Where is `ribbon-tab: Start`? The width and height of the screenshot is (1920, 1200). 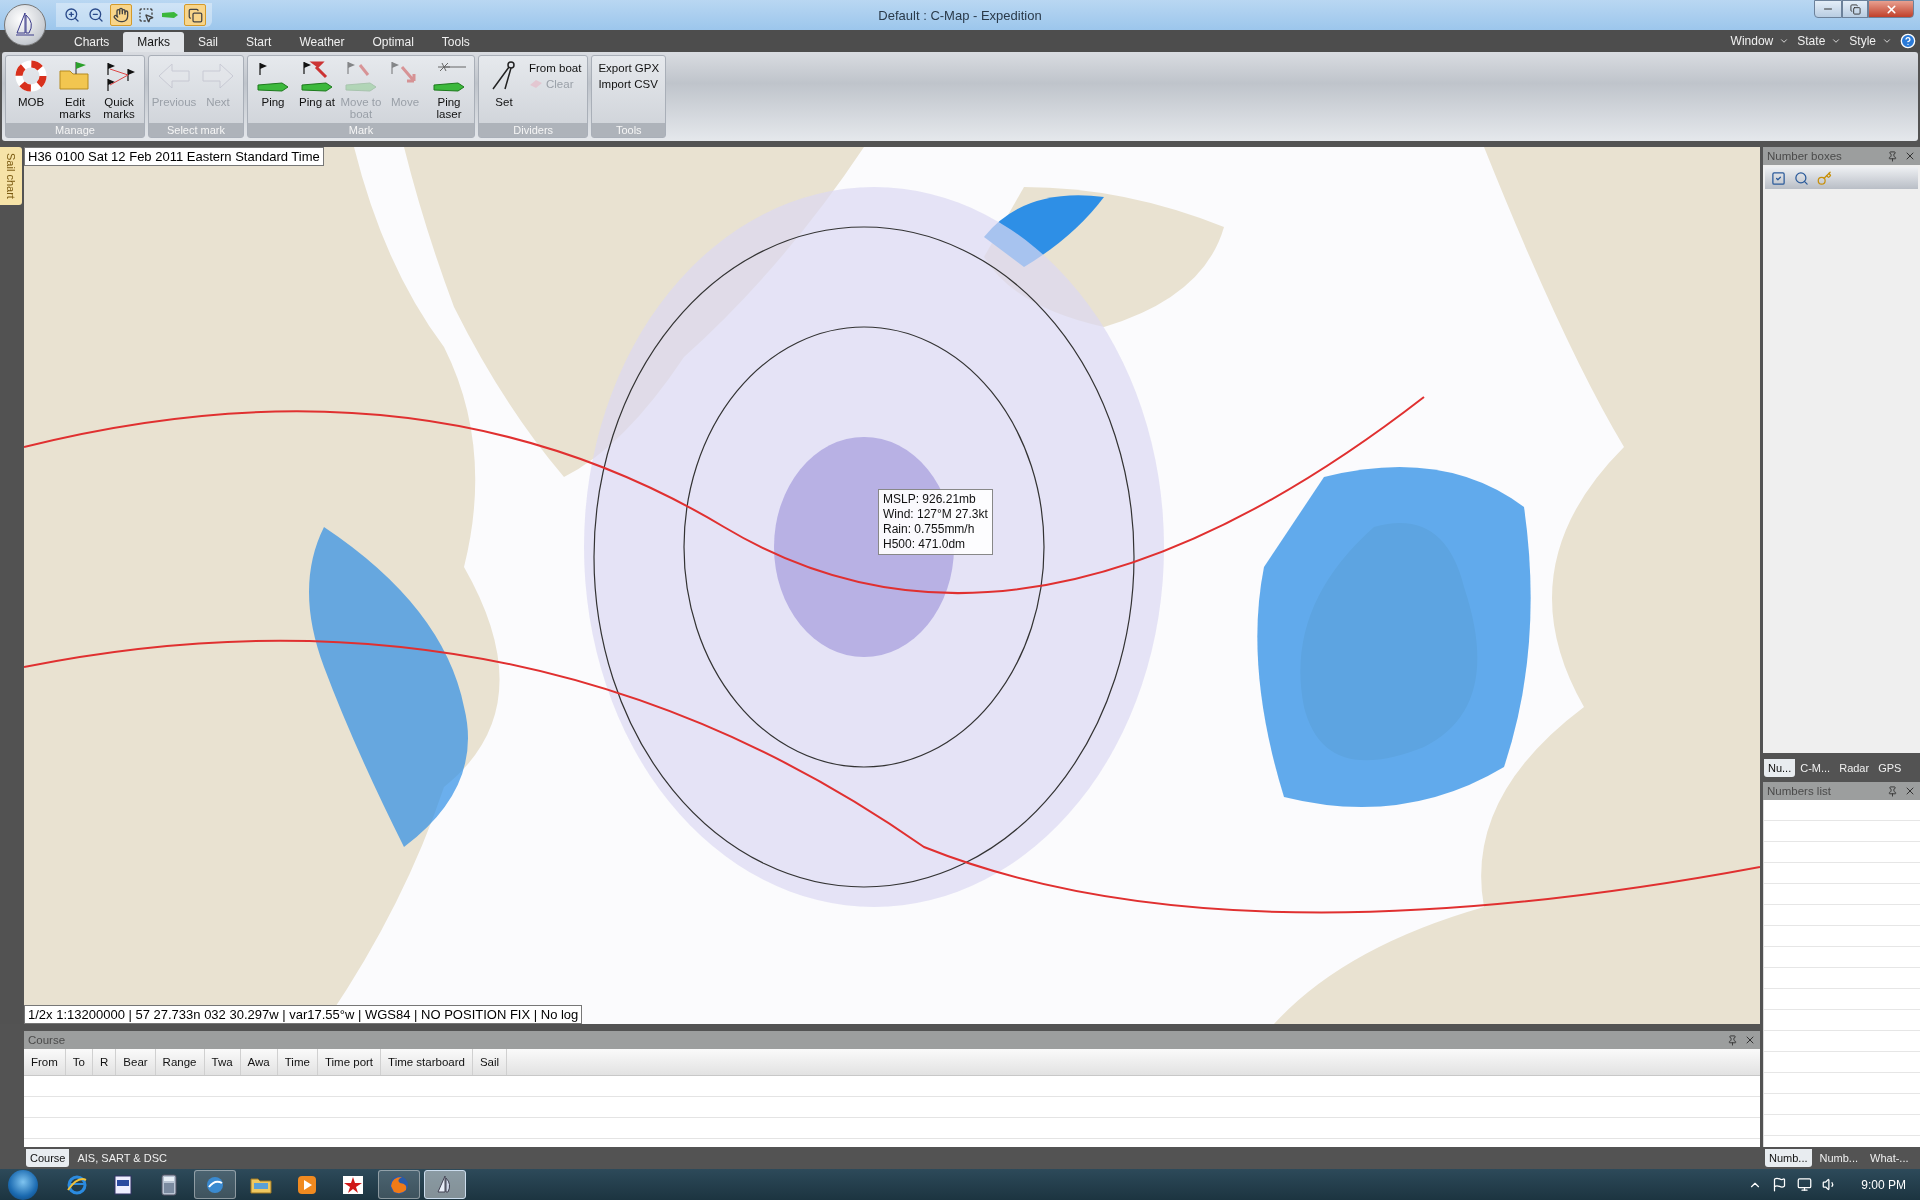
ribbon-tab: Start is located at coordinates (259, 42).